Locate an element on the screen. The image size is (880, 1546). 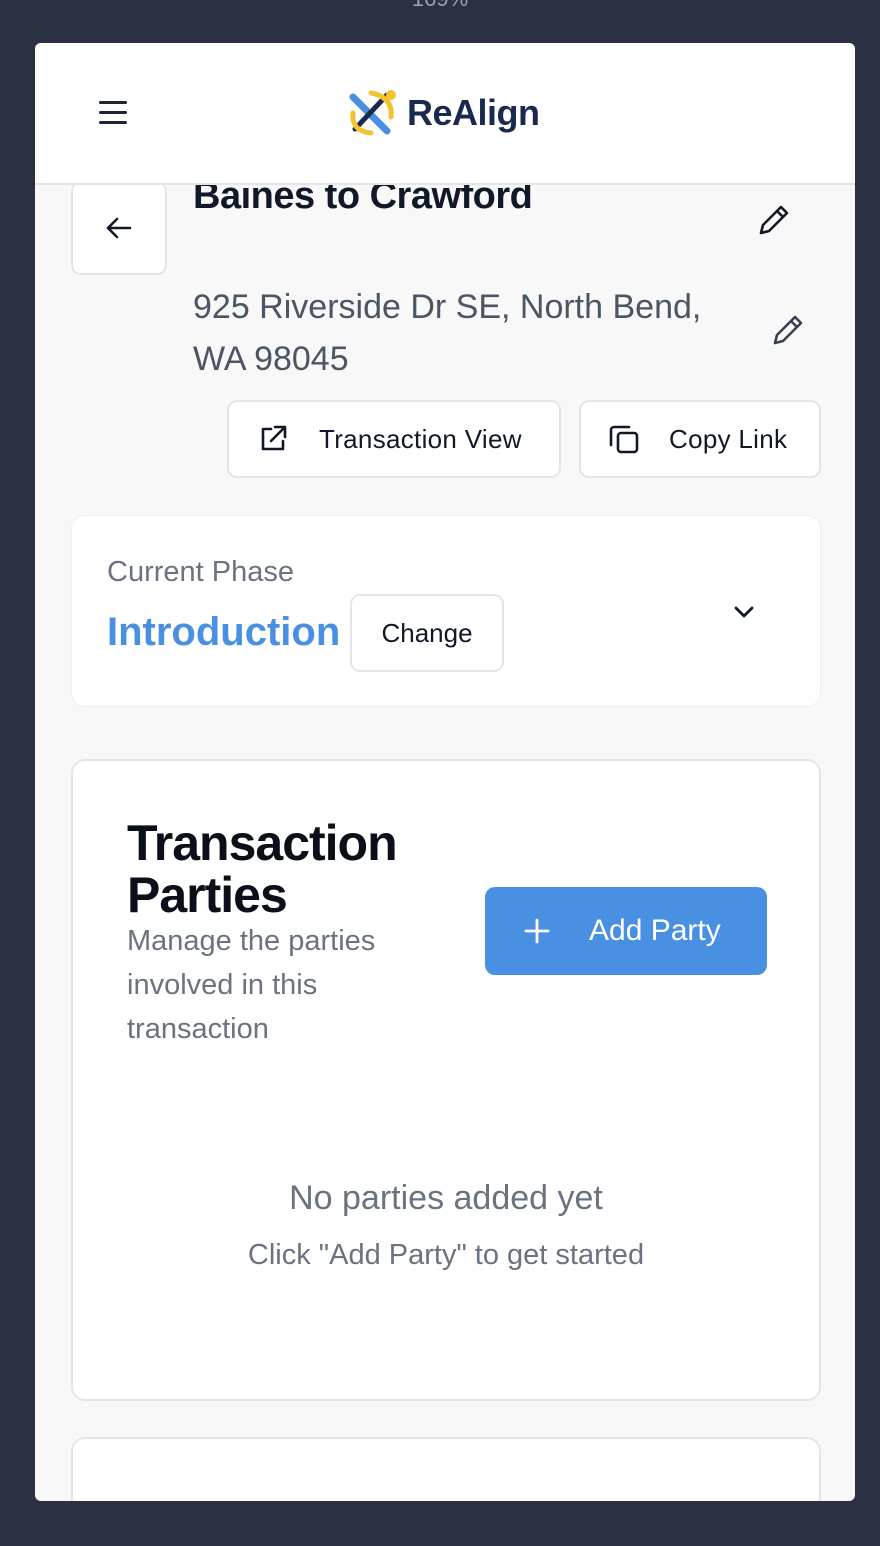
external-link-icon is located at coordinates (274, 438).